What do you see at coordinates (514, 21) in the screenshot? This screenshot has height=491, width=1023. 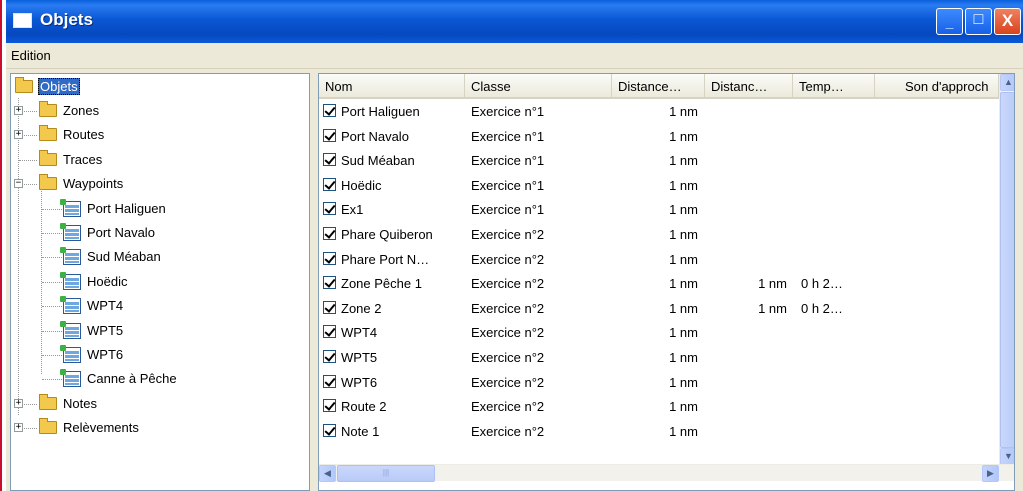 I see `title-bar: Objets _ □ X` at bounding box center [514, 21].